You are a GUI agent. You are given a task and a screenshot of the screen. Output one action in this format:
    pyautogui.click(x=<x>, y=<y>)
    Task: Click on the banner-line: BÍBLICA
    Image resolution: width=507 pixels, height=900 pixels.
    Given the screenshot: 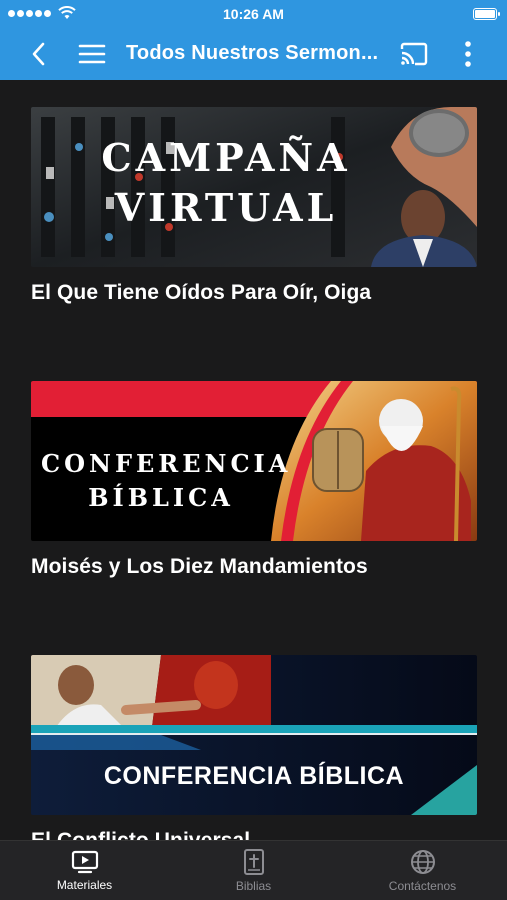 What is the action you would take?
    pyautogui.click(x=161, y=498)
    